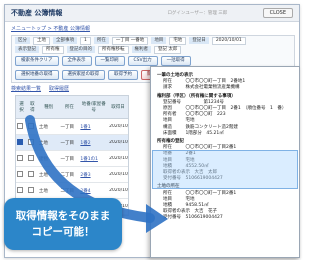  I want to click on app-title: 不動産 公簿情報, so click(37, 13).